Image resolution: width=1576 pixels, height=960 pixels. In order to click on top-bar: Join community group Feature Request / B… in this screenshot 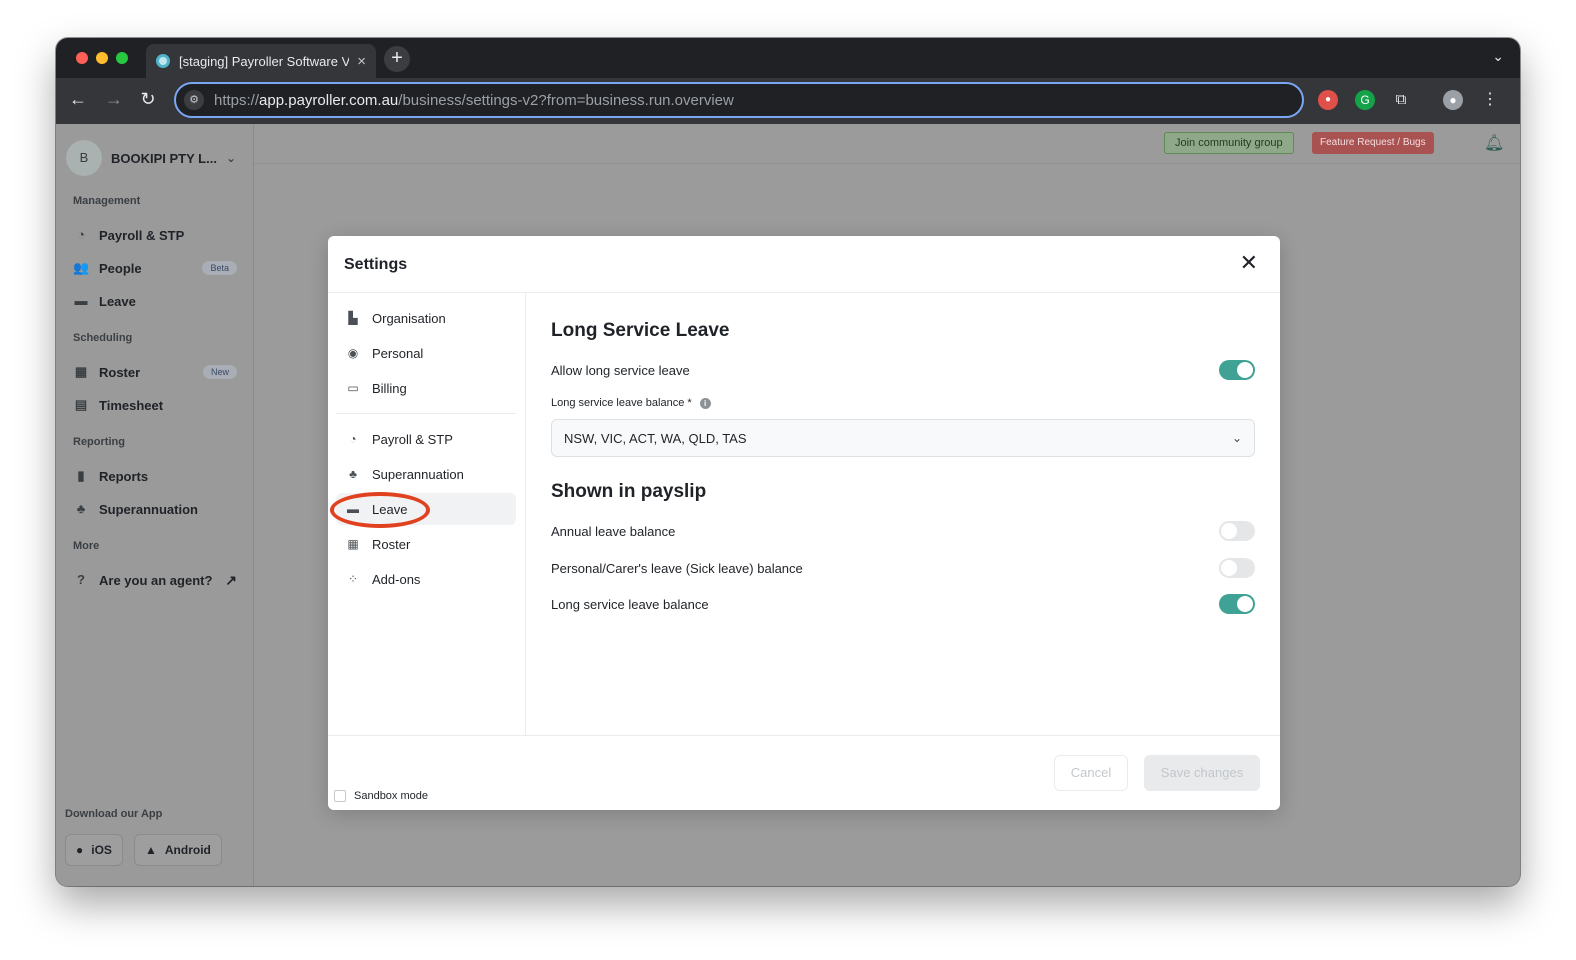, I will do `click(887, 144)`.